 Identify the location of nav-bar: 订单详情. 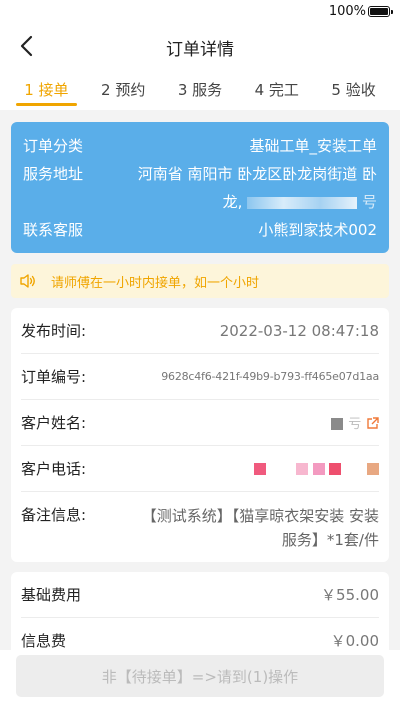
(200, 46).